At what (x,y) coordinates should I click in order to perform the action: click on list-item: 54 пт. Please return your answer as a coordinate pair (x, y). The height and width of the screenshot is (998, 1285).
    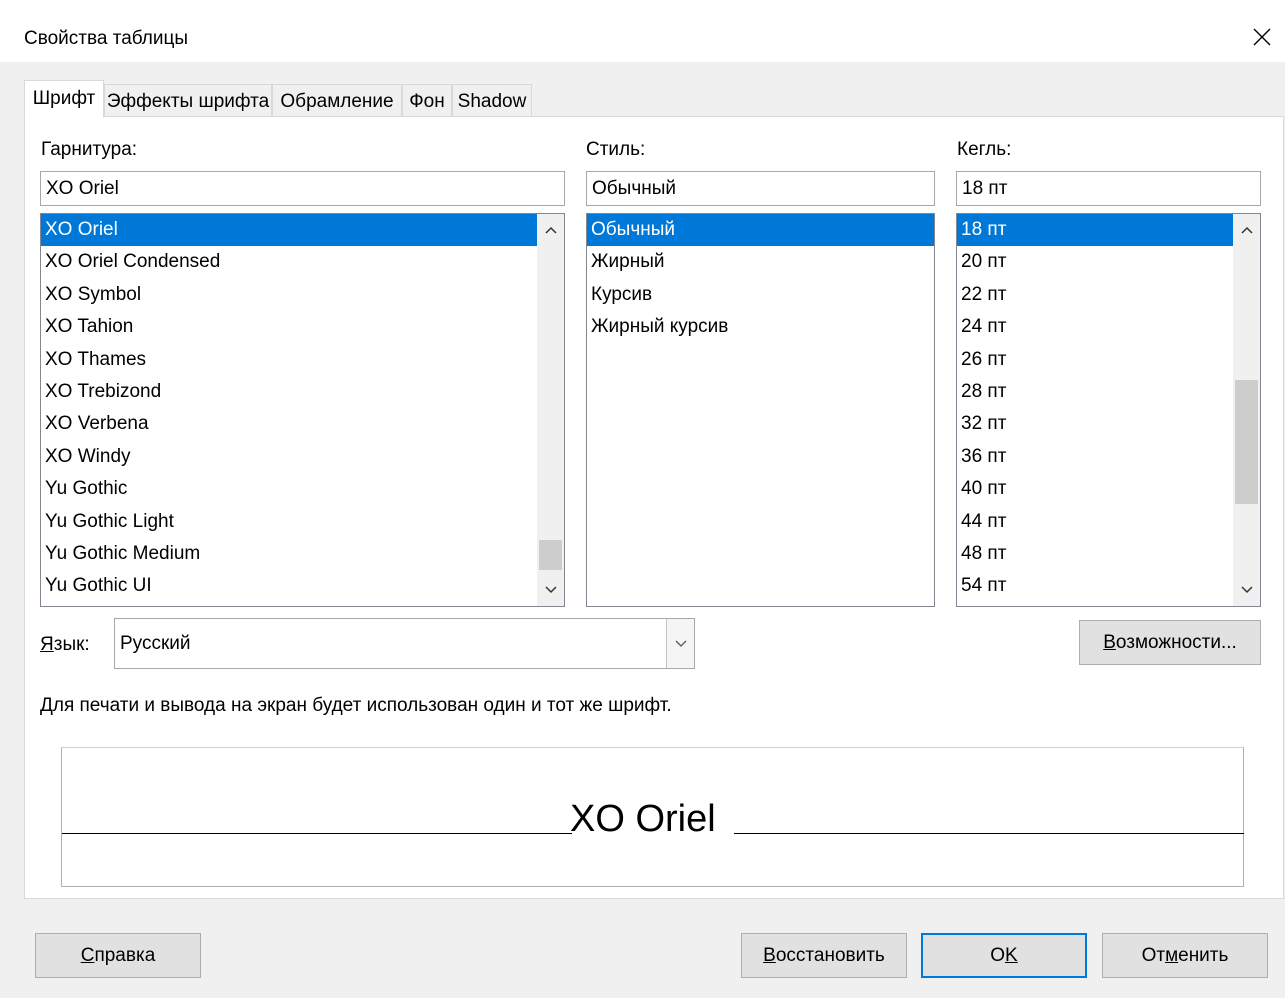
    Looking at the image, I should click on (1108, 586).